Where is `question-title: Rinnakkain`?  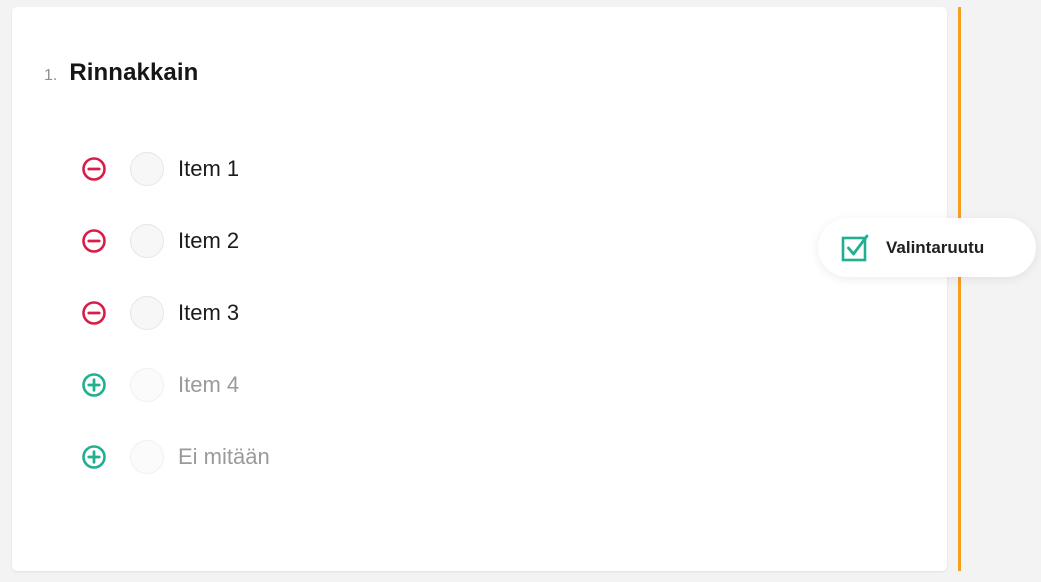
question-title: Rinnakkain is located at coordinates (134, 72).